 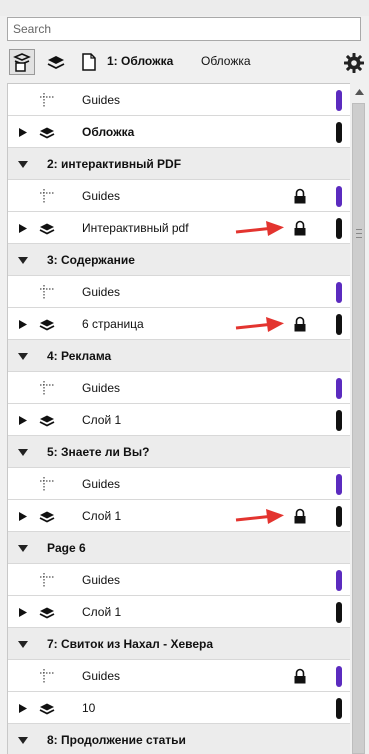 I want to click on scroll-up-button, so click(x=359, y=92).